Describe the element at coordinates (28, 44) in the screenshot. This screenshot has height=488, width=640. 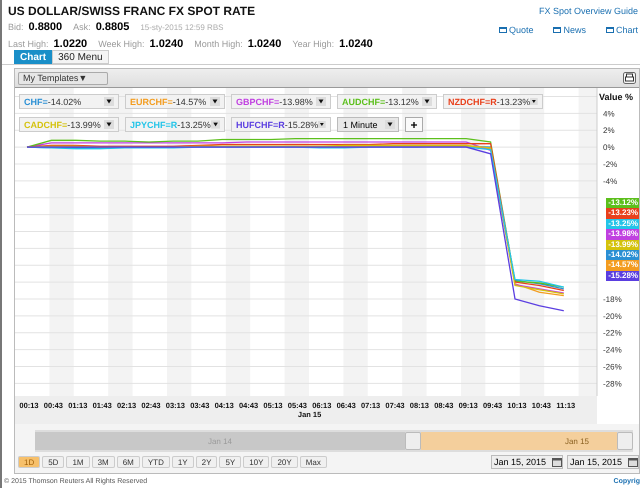
I see `high-label: Last High:` at that location.